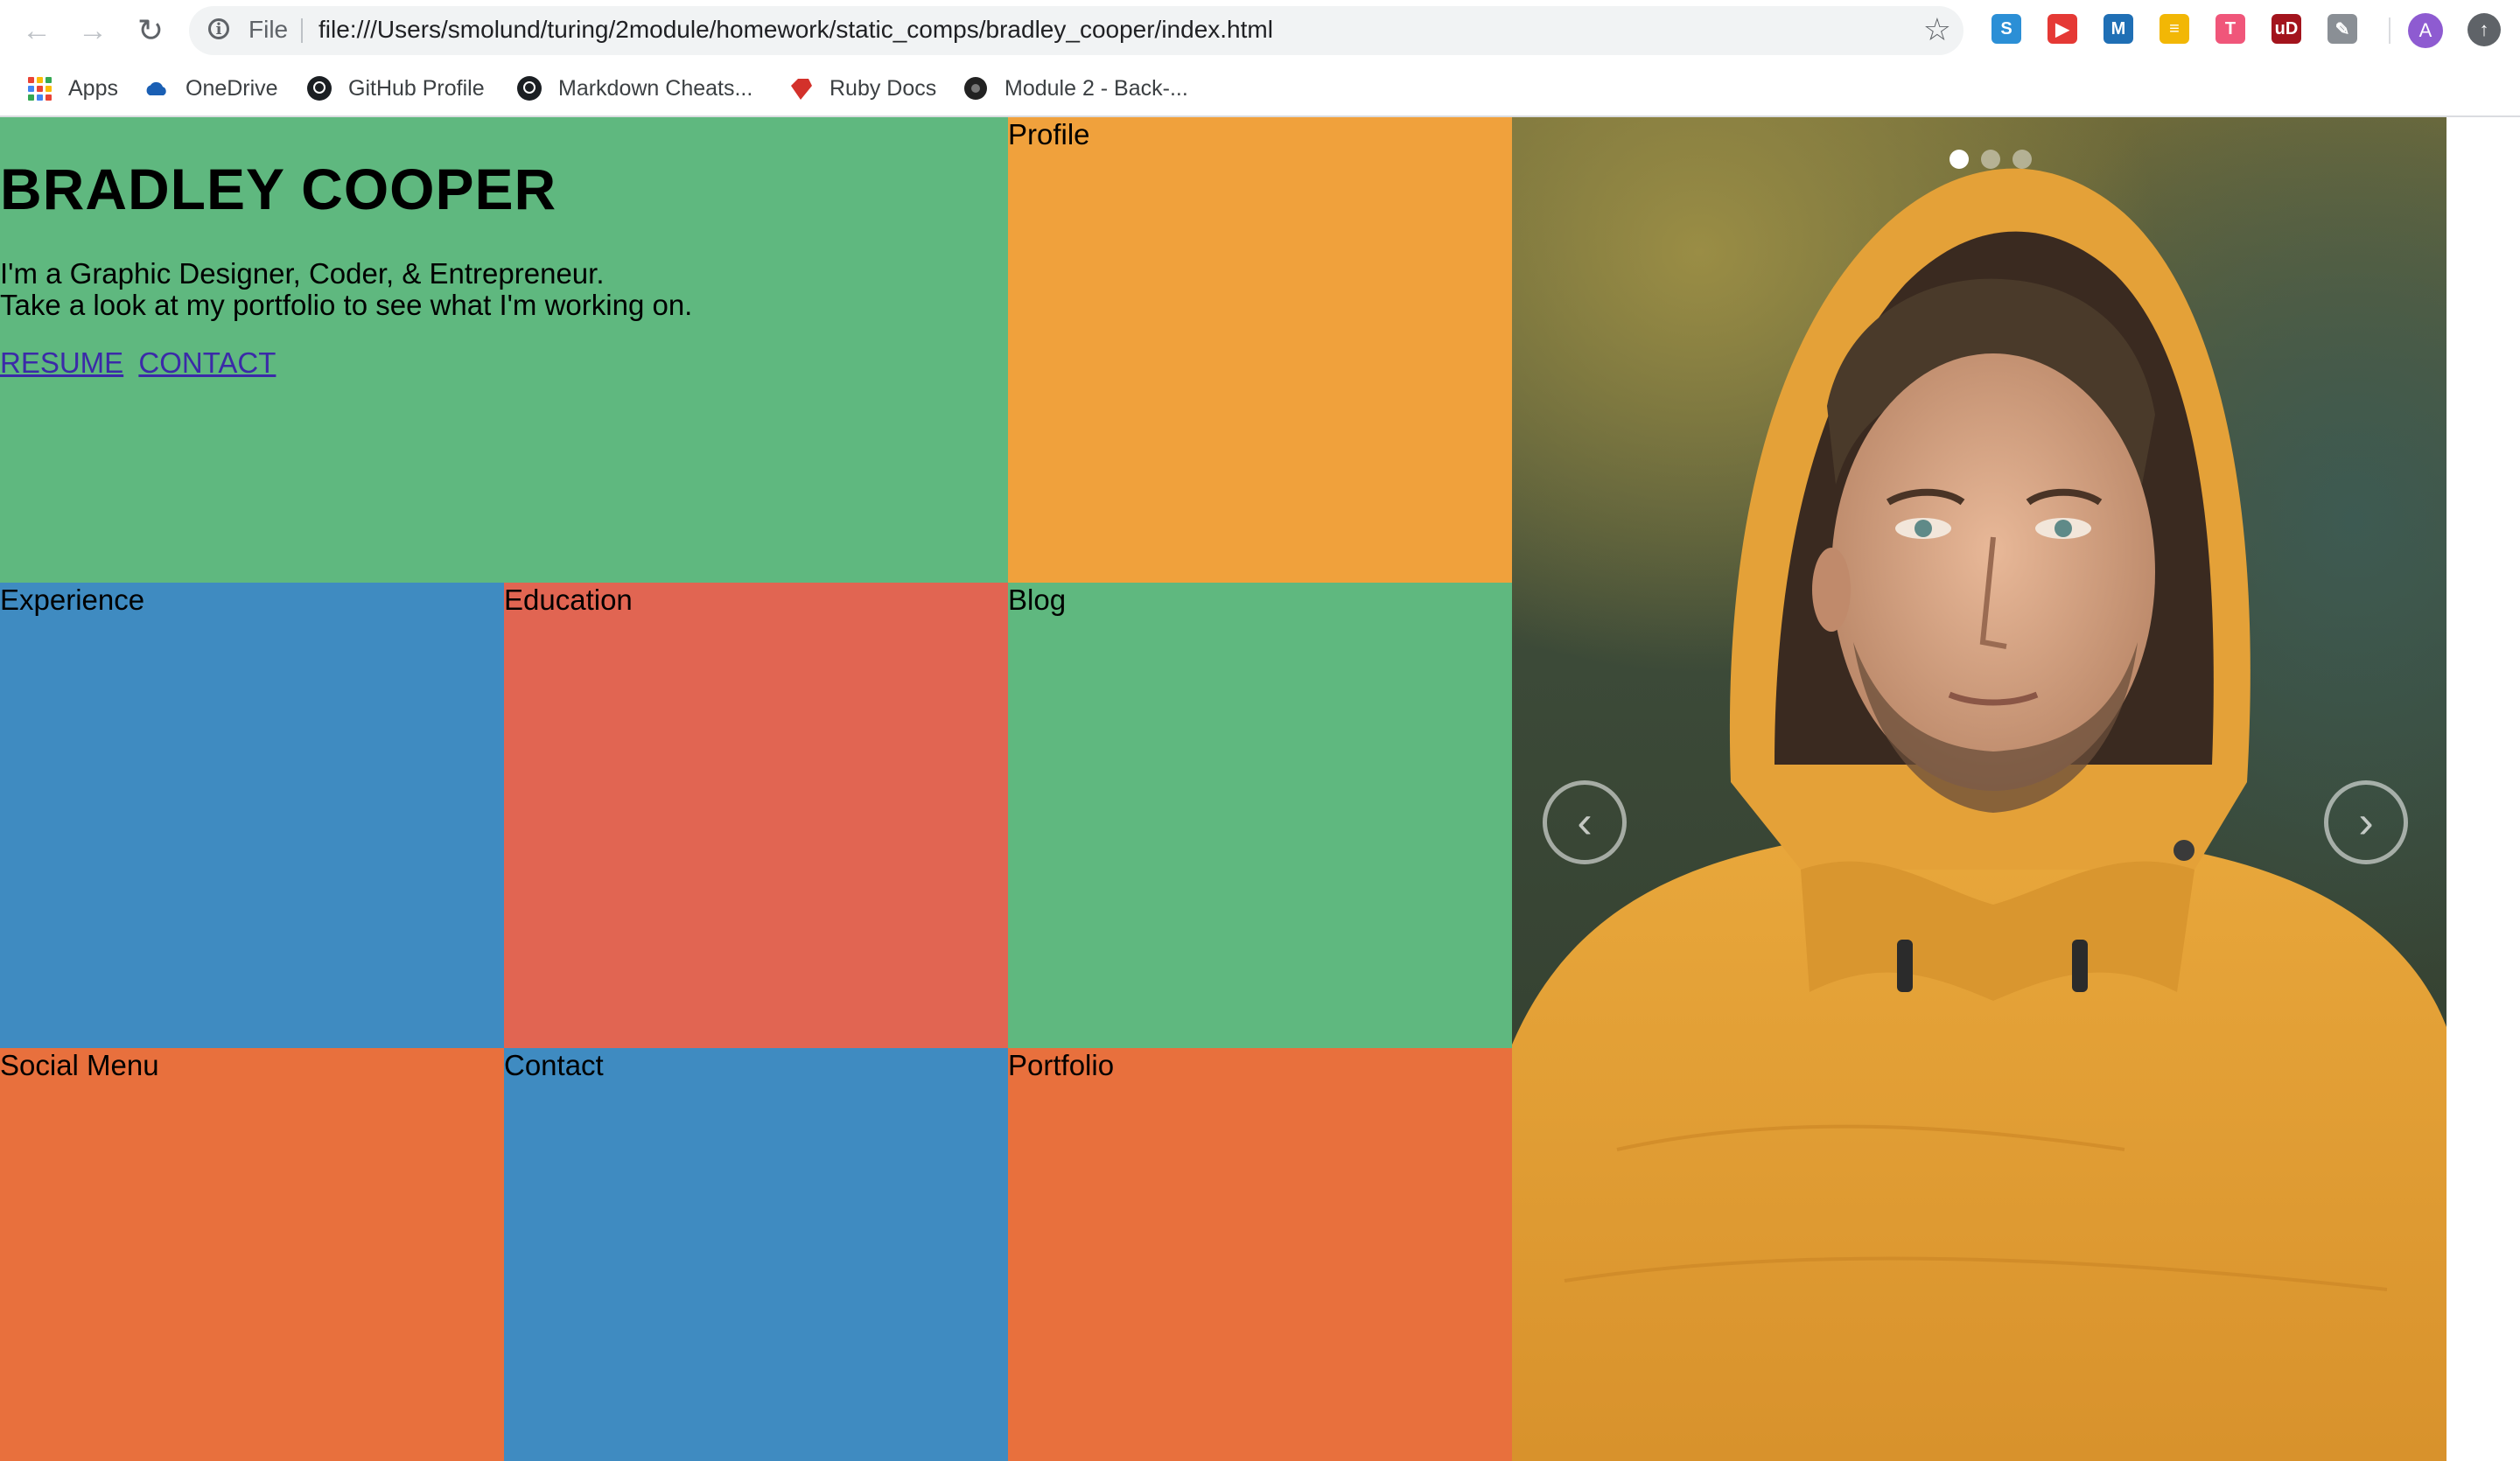 The height and width of the screenshot is (1461, 2520). Describe the element at coordinates (1260, 1255) in the screenshot. I see `portfolio-tile: Portfolio` at that location.